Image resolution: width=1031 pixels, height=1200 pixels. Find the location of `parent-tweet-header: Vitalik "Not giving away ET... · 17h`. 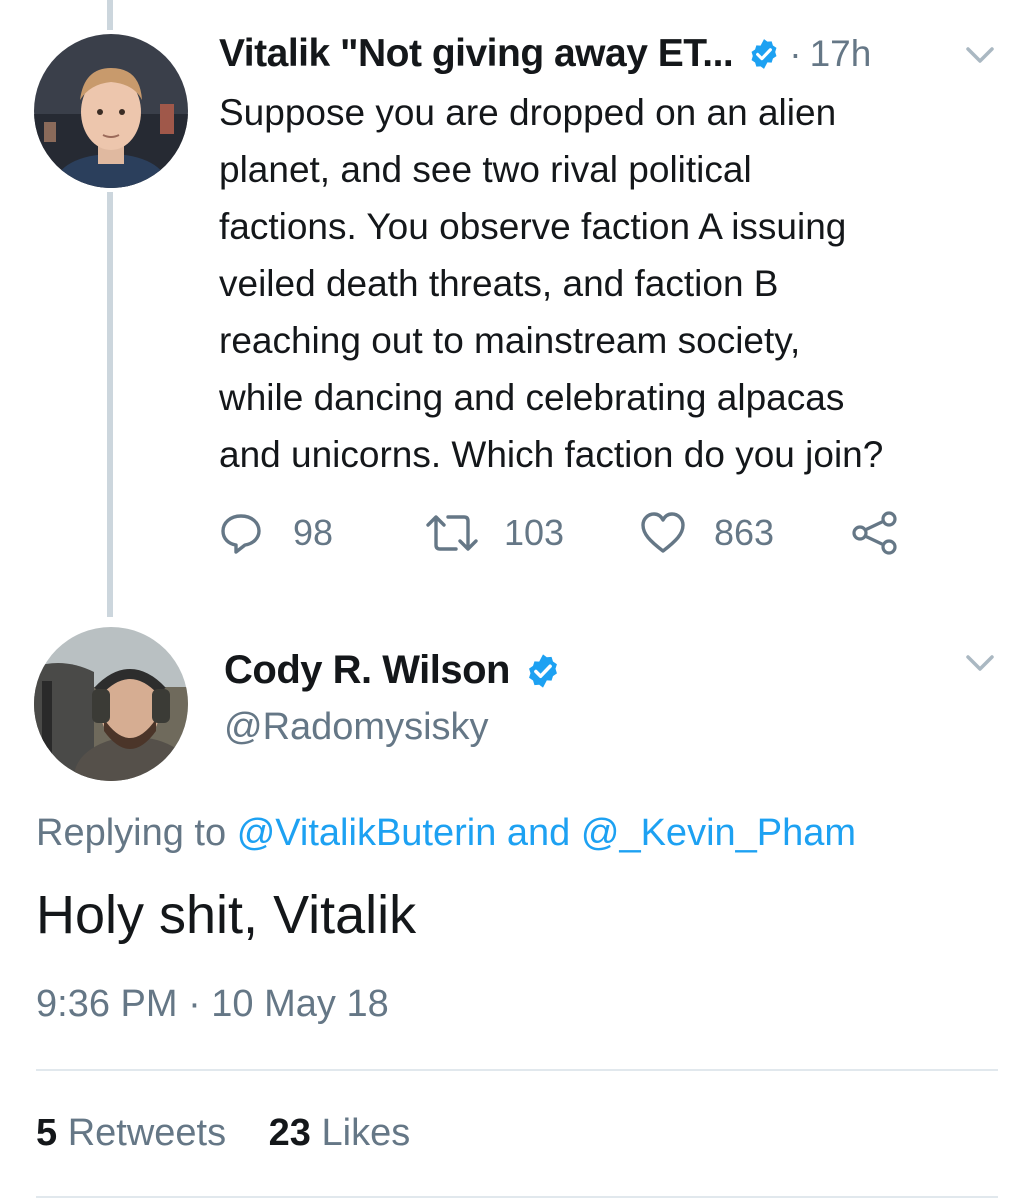

parent-tweet-header: Vitalik "Not giving away ET... · 17h is located at coordinates (545, 54).